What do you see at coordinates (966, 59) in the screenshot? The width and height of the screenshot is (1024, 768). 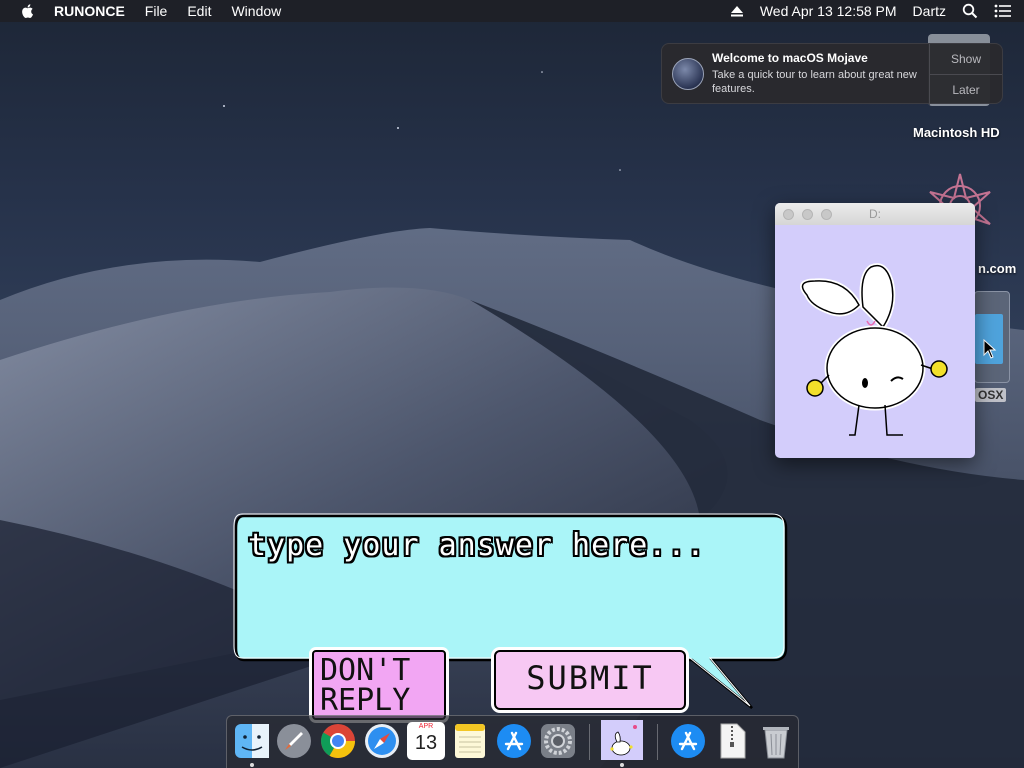 I see `show-button: Show` at bounding box center [966, 59].